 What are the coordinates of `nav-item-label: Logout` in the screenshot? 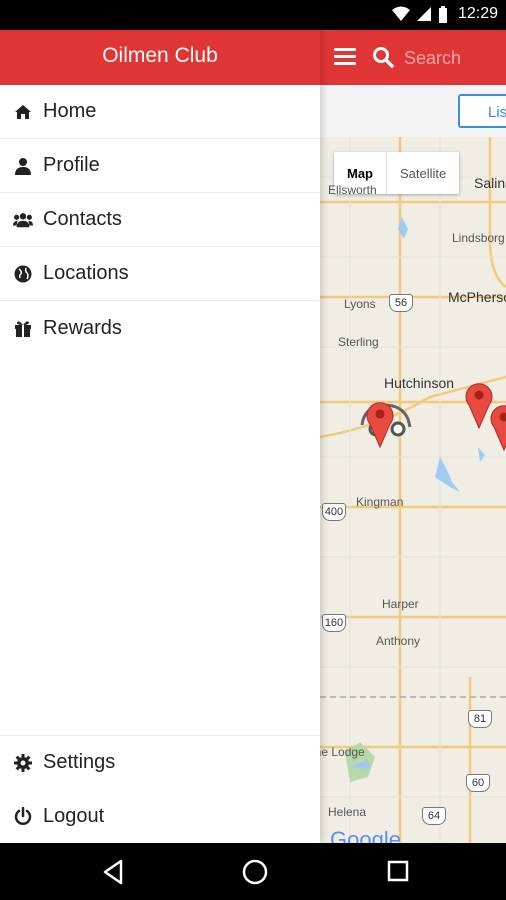 It's located at (74, 815).